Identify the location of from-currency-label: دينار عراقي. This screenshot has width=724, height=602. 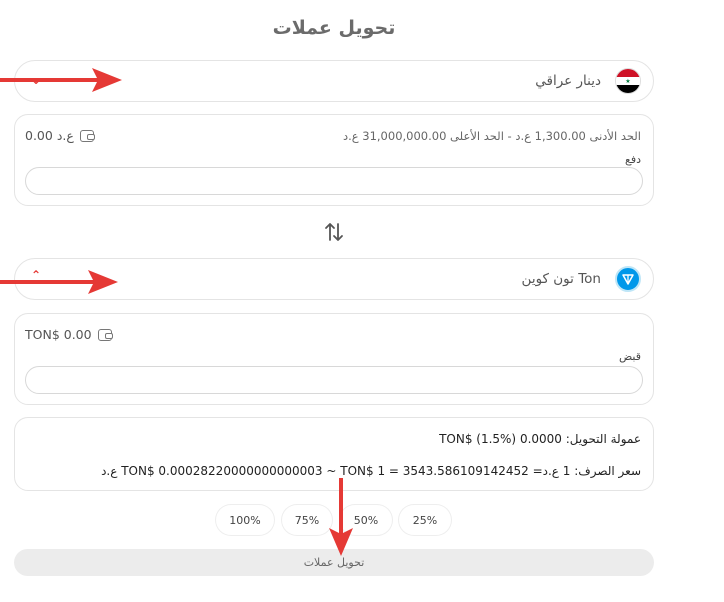
(568, 81).